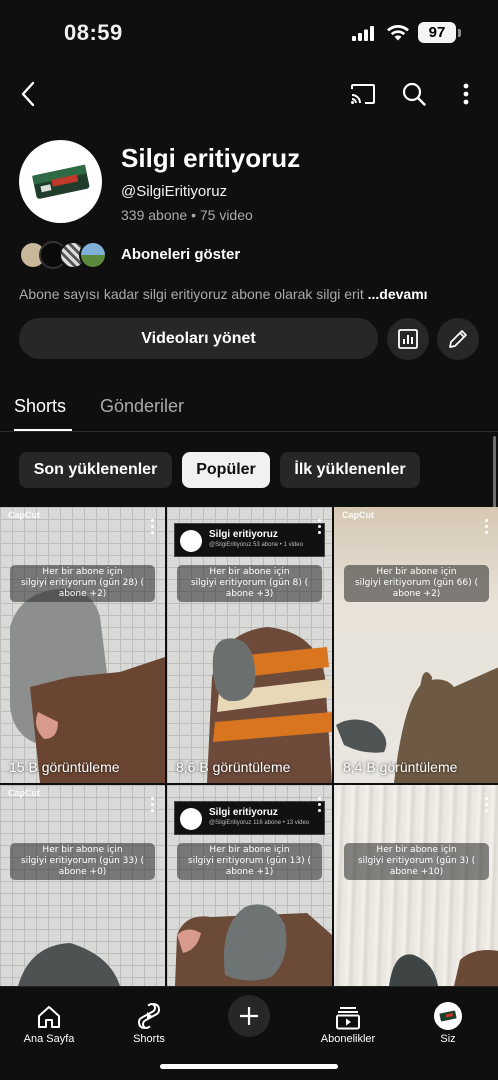 The height and width of the screenshot is (1080, 498). Describe the element at coordinates (63, 255) in the screenshot. I see `subscriber-avatars` at that location.